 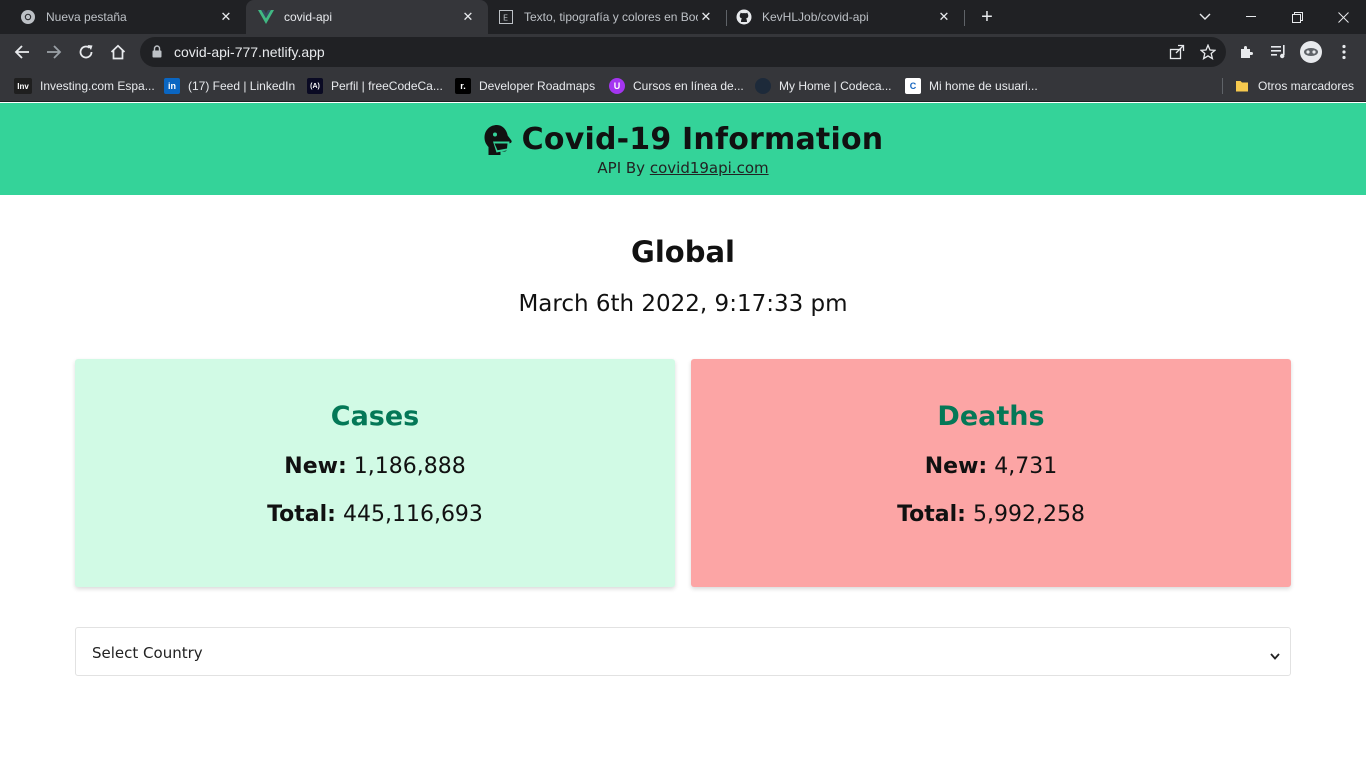 I want to click on home-button, so click(x=118, y=52).